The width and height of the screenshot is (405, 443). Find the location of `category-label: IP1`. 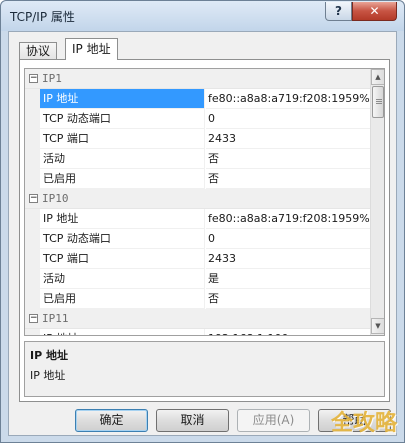

category-label: IP1 is located at coordinates (52, 78).